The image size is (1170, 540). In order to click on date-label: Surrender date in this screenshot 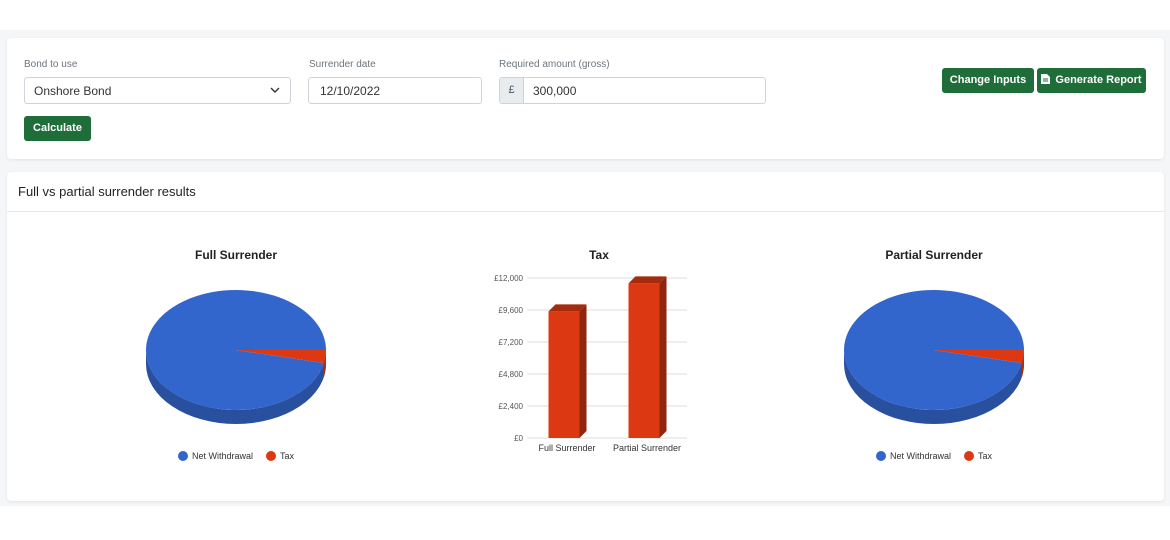, I will do `click(342, 64)`.